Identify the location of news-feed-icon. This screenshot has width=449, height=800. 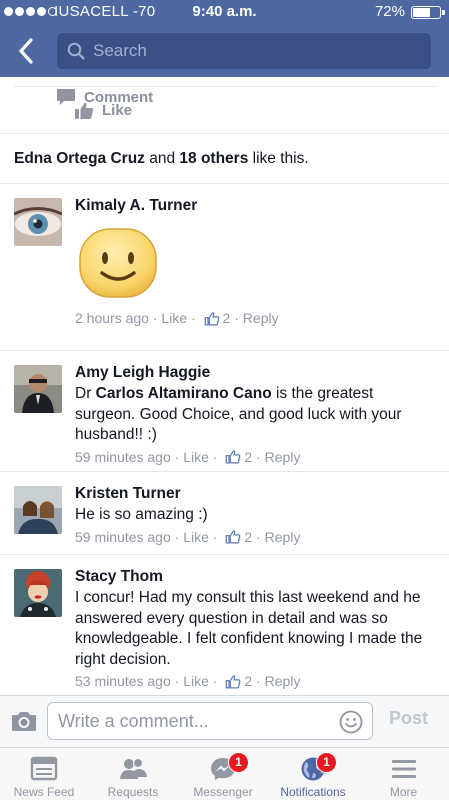
(44, 768).